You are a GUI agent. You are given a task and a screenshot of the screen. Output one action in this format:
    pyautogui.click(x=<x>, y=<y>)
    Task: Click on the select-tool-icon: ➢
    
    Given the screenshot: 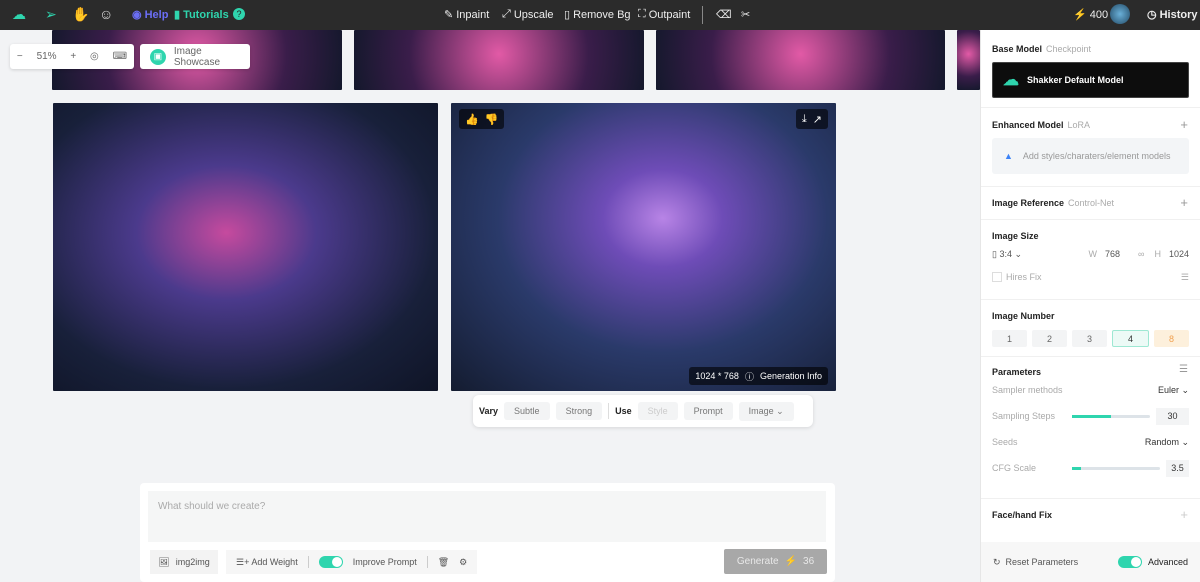 What is the action you would take?
    pyautogui.click(x=51, y=14)
    